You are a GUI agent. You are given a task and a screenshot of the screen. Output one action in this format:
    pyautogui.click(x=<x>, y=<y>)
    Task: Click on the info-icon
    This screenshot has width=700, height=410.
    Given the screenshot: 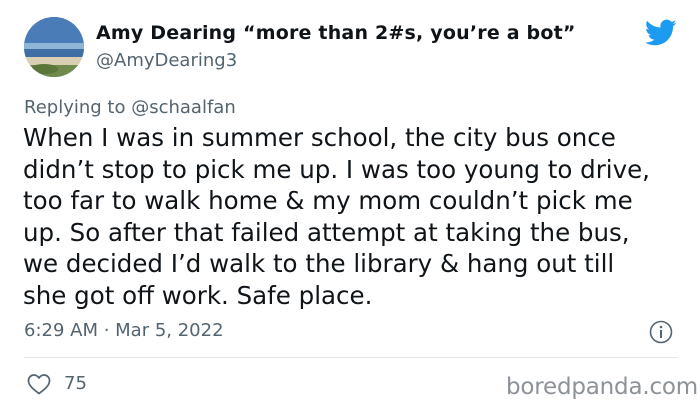 What is the action you would take?
    pyautogui.click(x=661, y=332)
    